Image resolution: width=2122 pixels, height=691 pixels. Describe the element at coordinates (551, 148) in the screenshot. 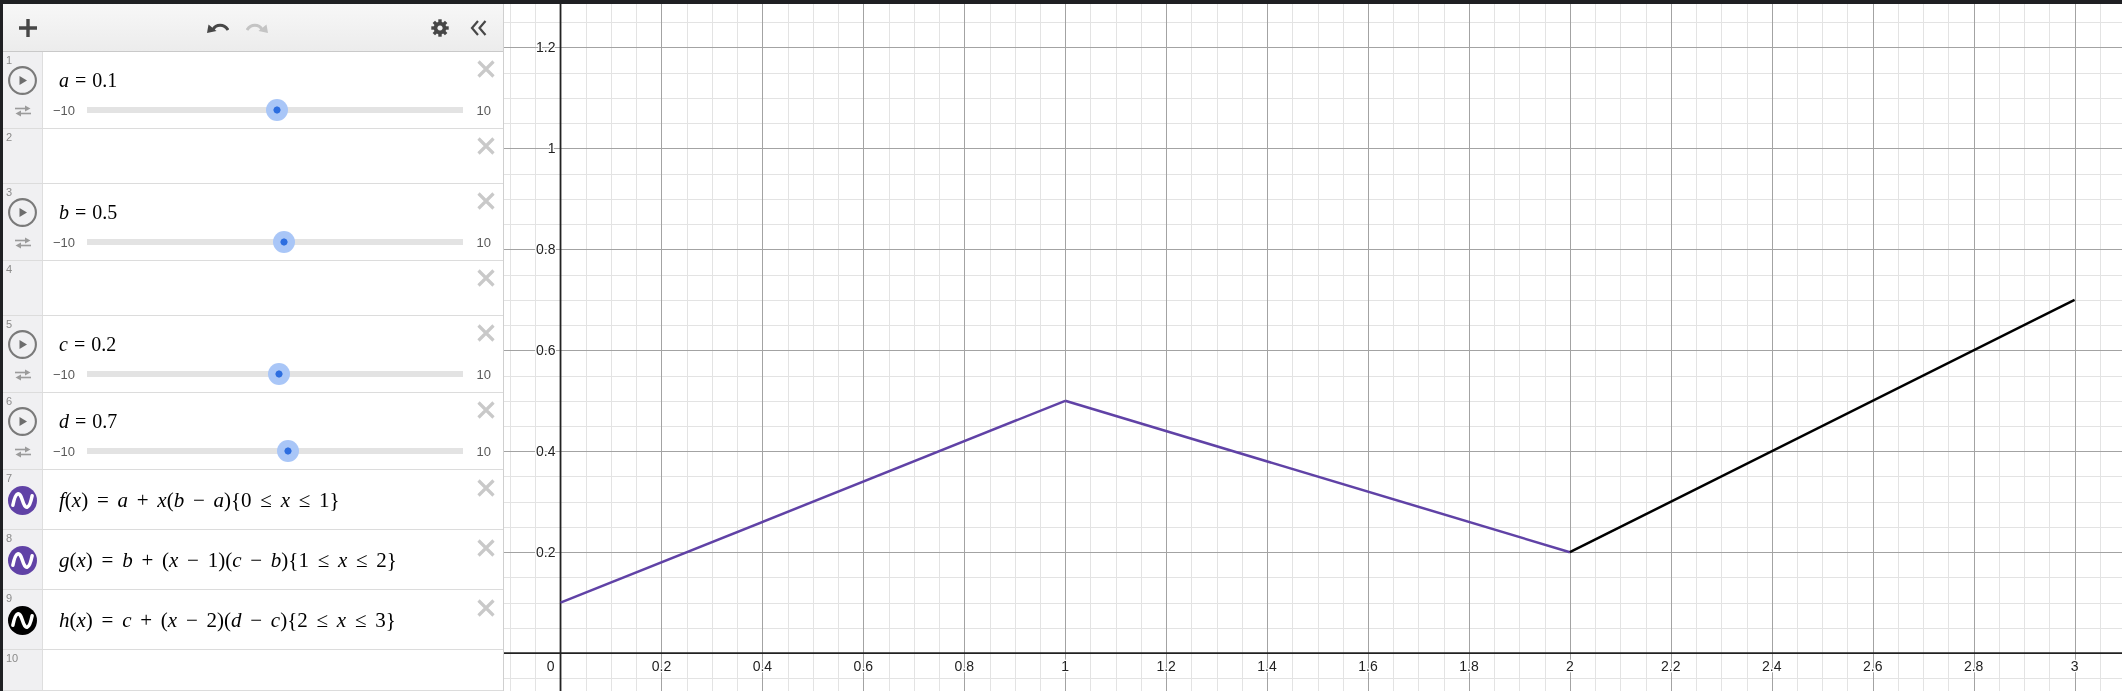

I see `y-tick-label: 1` at that location.